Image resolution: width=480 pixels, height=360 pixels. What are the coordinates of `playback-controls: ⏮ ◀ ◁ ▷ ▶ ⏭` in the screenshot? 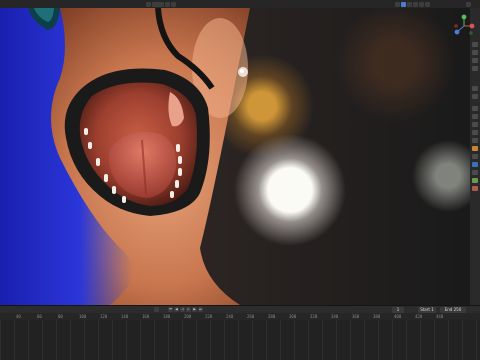 It's located at (185, 309).